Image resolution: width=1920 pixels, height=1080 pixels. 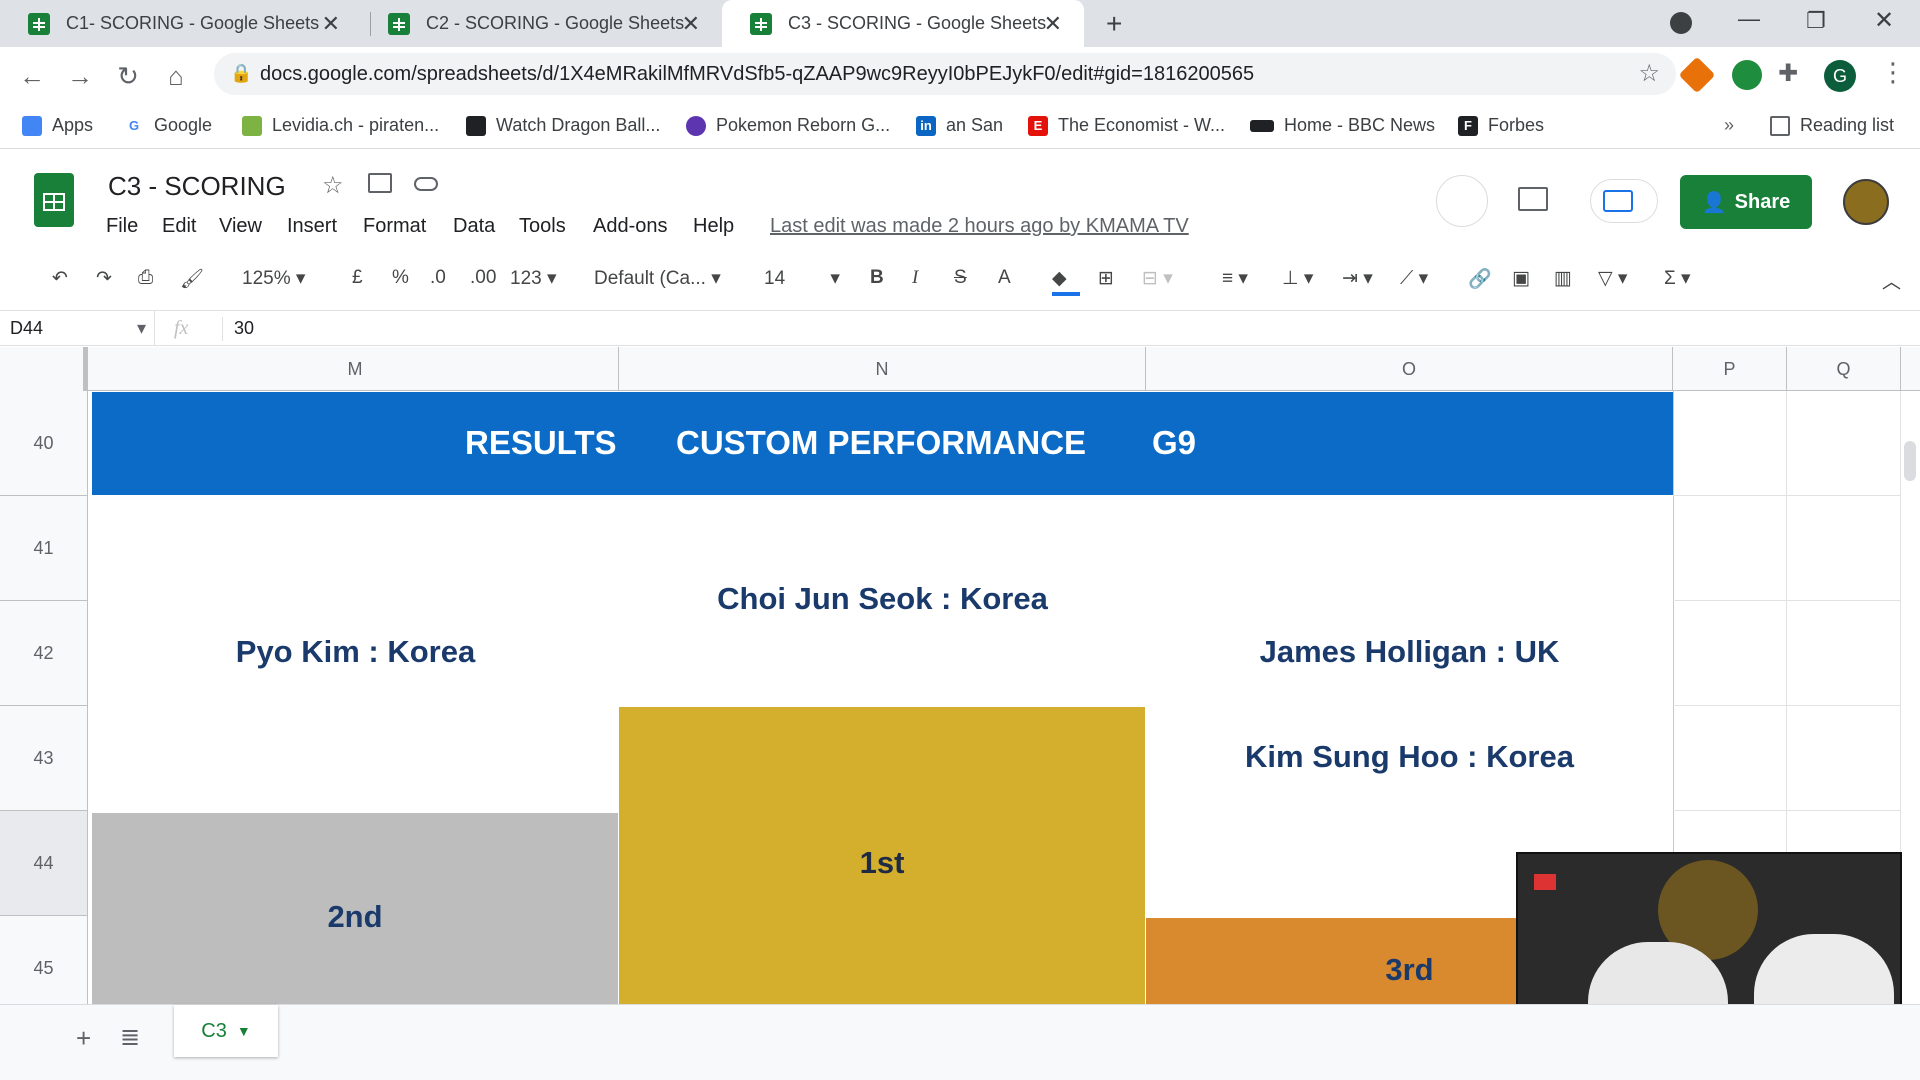 I want to click on font-size-select: 14 ▾, so click(x=802, y=278).